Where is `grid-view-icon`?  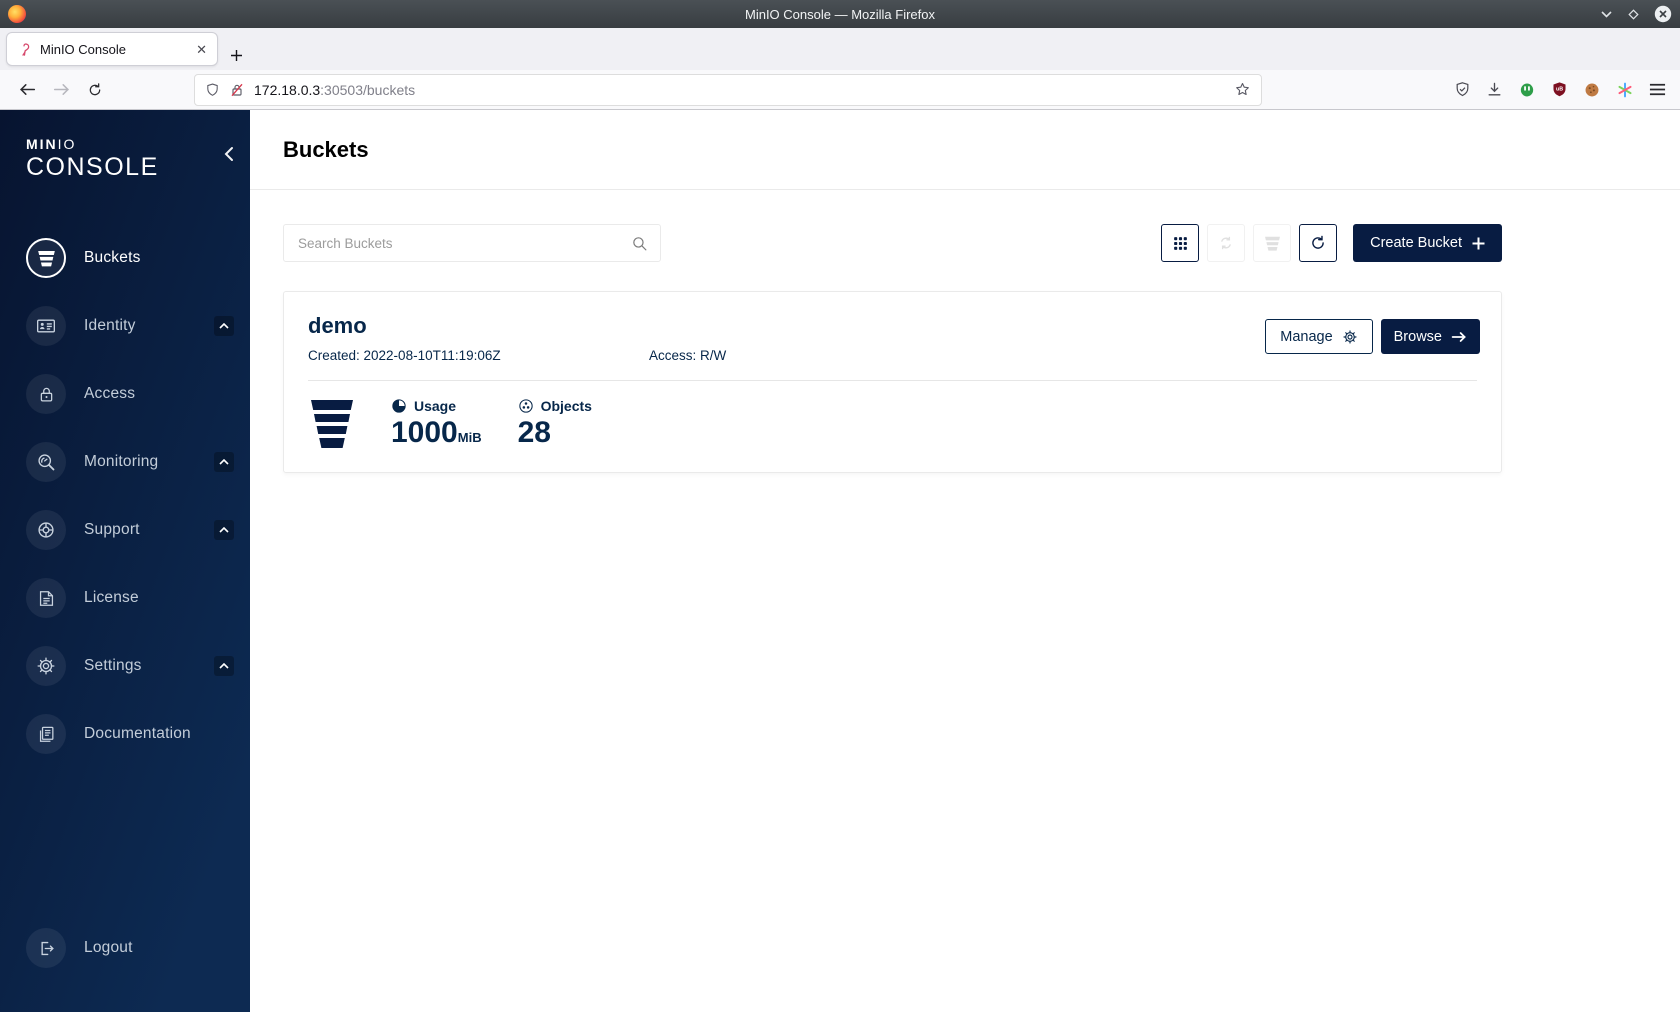 grid-view-icon is located at coordinates (1180, 243).